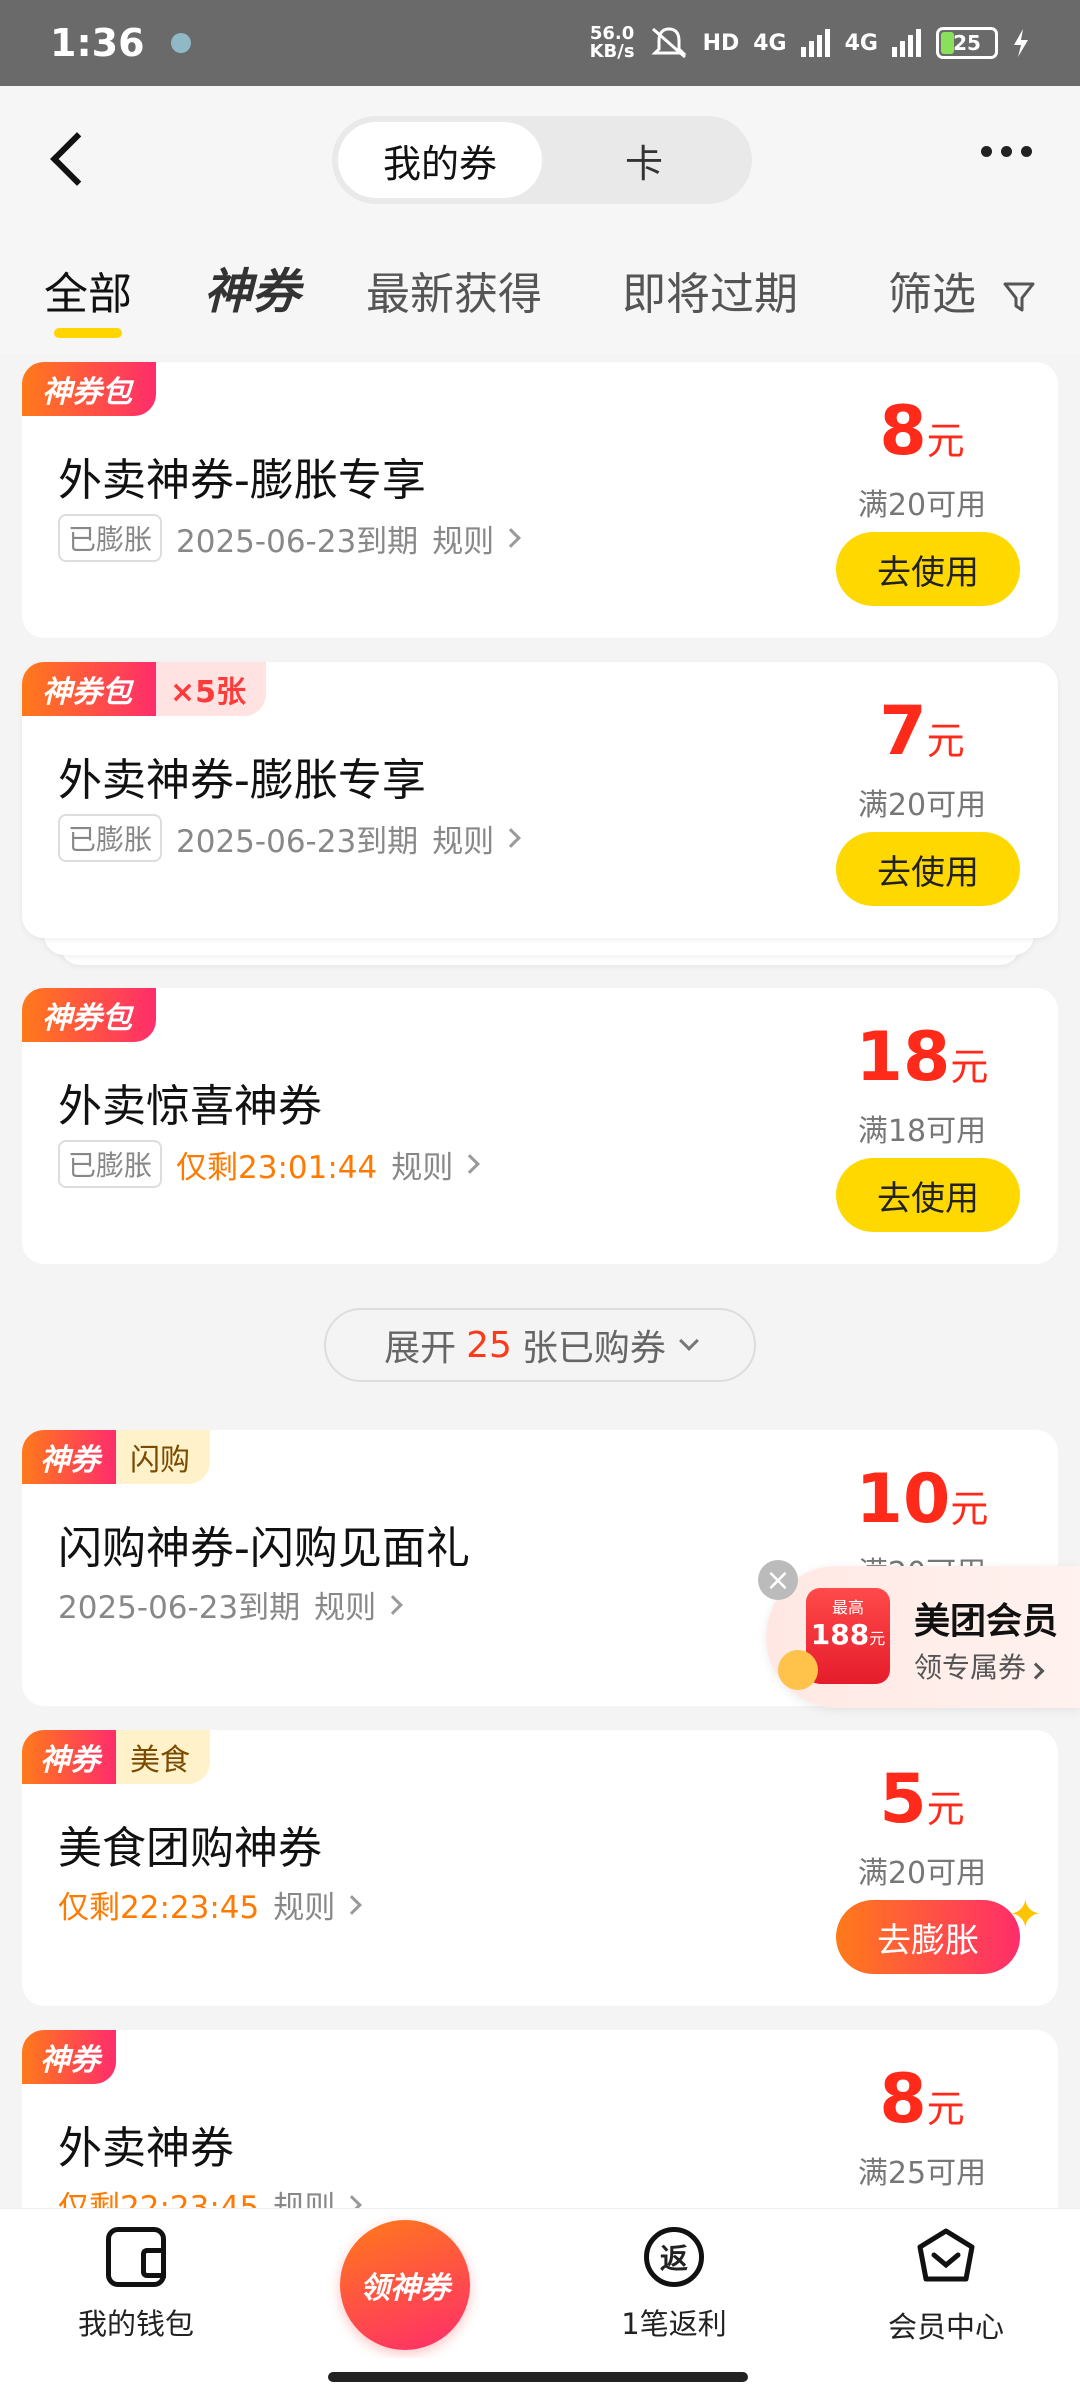  Describe the element at coordinates (979, 1666) in the screenshot. I see `member-subtitle: 领专属券` at that location.